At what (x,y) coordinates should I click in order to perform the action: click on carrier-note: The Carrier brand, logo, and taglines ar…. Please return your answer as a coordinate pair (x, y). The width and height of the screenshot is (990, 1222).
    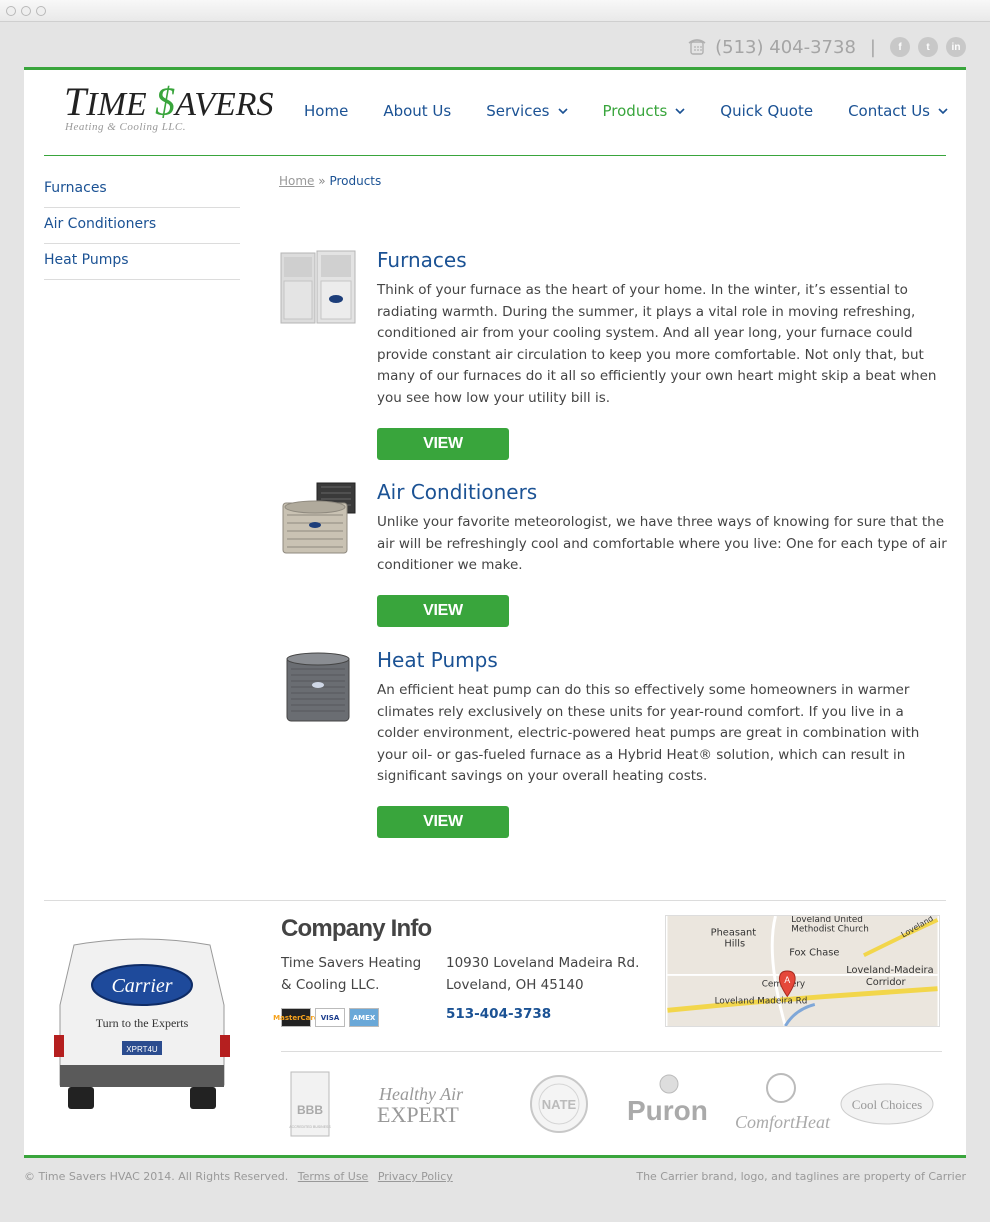
    Looking at the image, I should click on (801, 1176).